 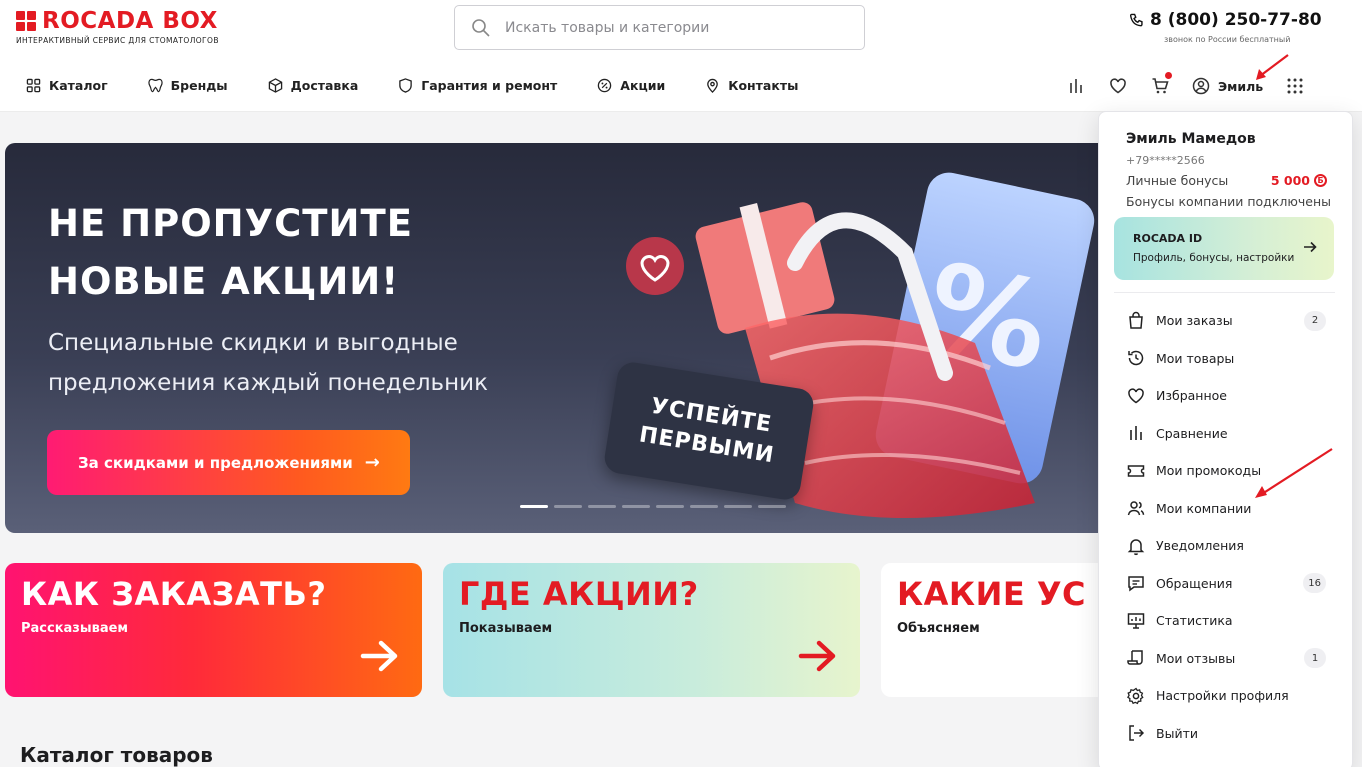 I want to click on menu-item-10: Мои отзывы 1, so click(x=1226, y=659).